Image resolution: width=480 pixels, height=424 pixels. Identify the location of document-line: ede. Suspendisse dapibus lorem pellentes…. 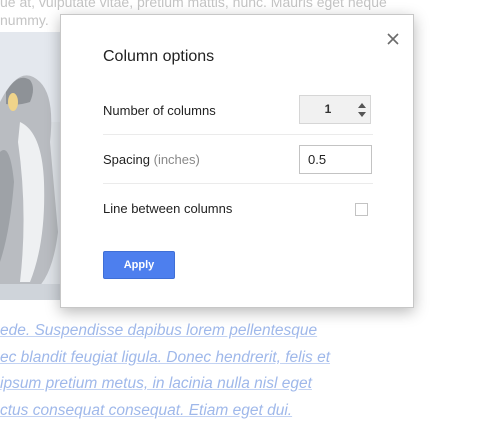
(159, 330).